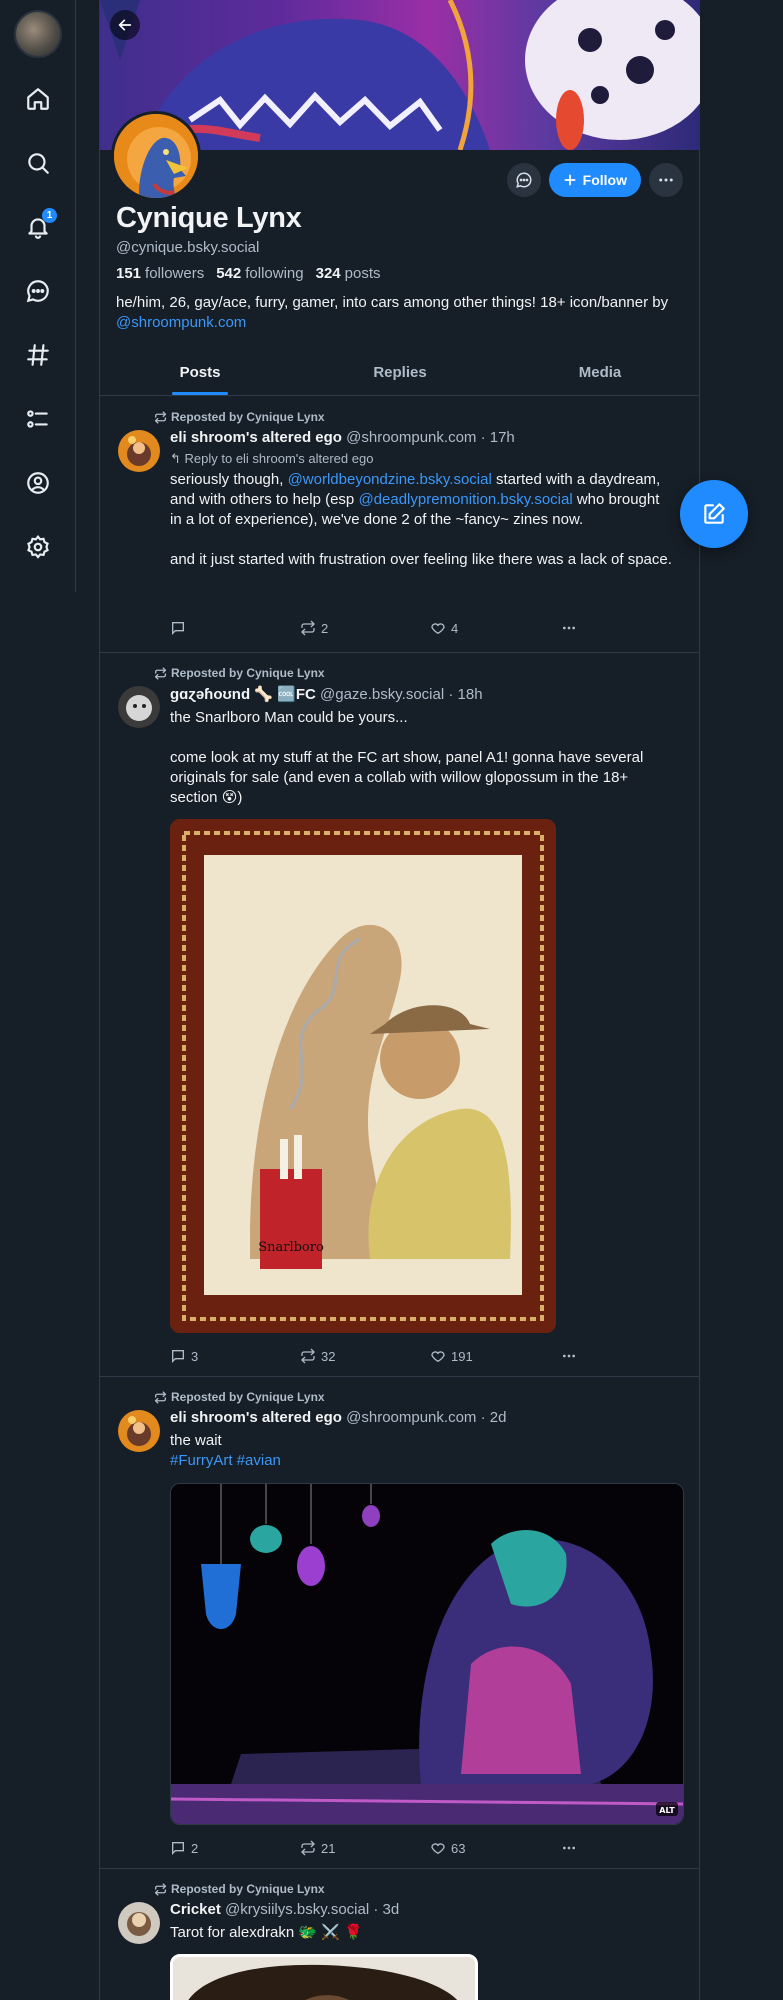 The height and width of the screenshot is (2000, 783). Describe the element at coordinates (386, 1909) in the screenshot. I see `post-timestamp: · 3d` at that location.